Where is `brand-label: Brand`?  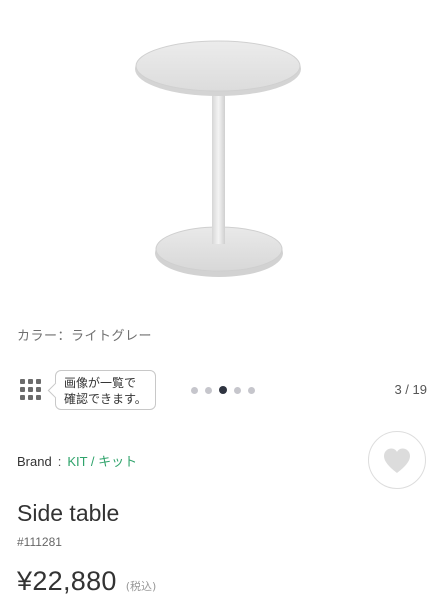
brand-label: Brand is located at coordinates (34, 461).